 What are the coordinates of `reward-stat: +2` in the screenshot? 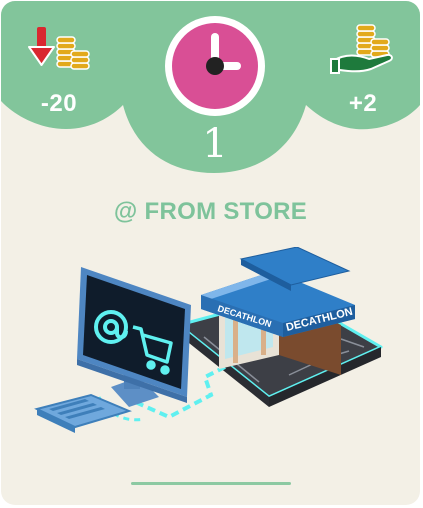 It's located at (363, 70).